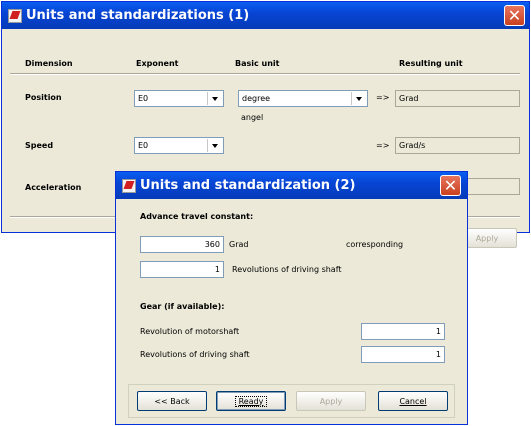  Describe the element at coordinates (248, 185) in the screenshot. I see `window-2-title: Units and standardization (2)` at that location.